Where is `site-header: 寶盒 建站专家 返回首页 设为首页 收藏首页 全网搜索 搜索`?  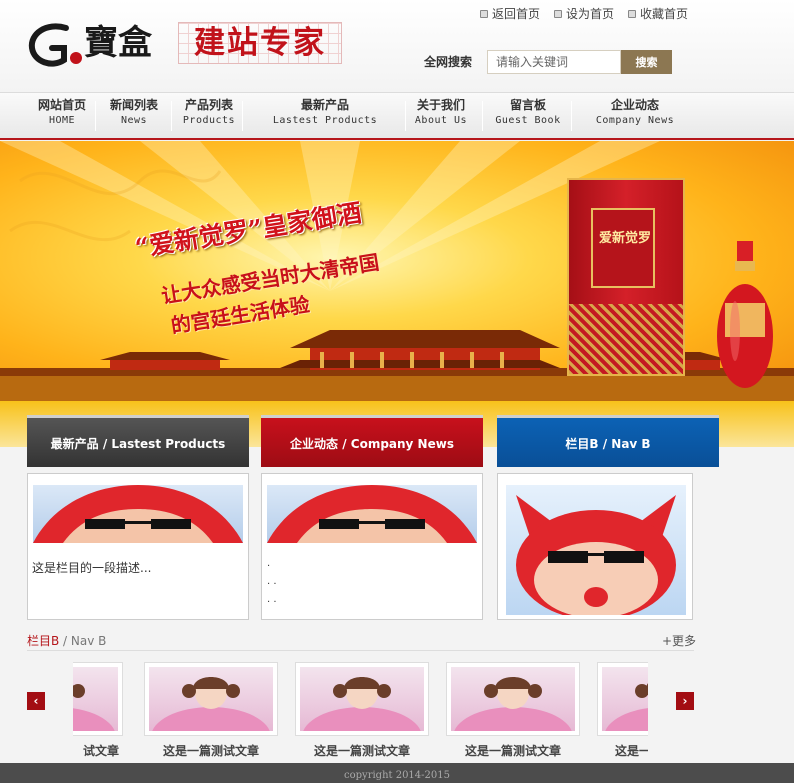 site-header: 寶盒 建站专家 返回首页 设为首页 收藏首页 全网搜索 搜索 is located at coordinates (397, 46).